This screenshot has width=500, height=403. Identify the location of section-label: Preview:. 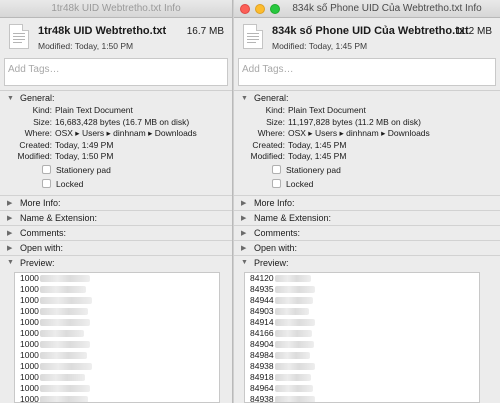
(271, 262).